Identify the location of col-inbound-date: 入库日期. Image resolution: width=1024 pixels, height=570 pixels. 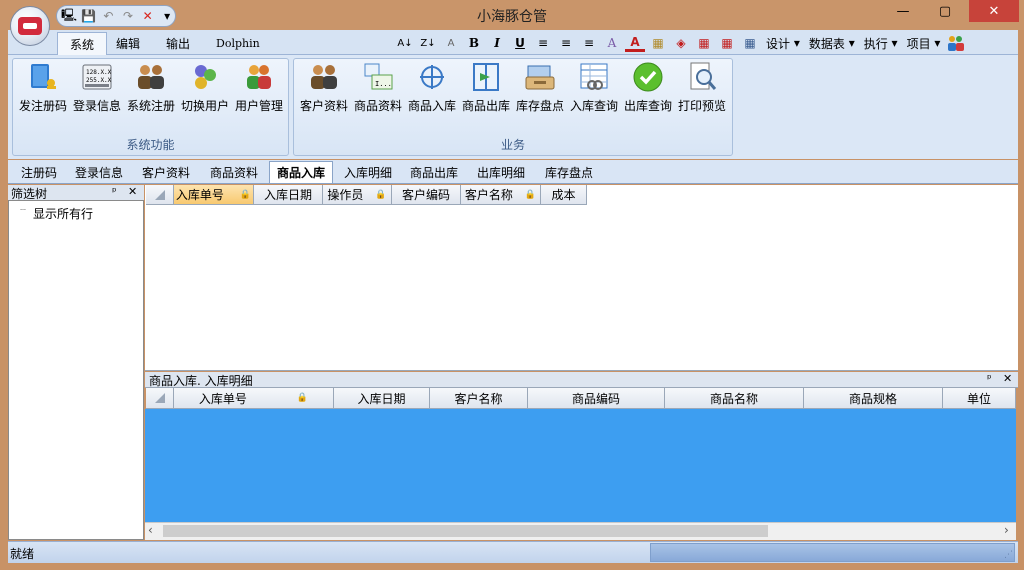
(288, 195).